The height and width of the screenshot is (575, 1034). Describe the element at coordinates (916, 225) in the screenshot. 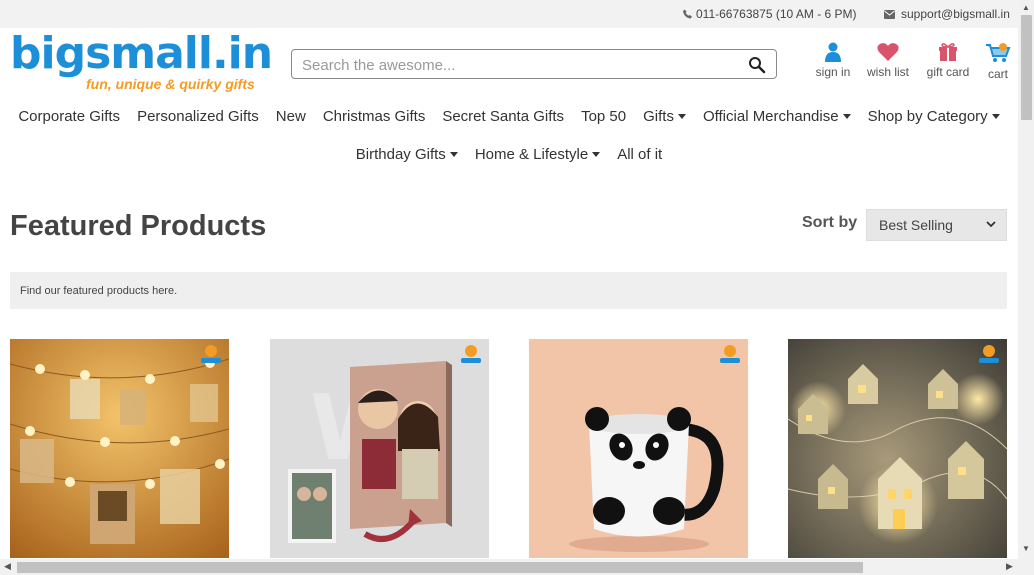

I see `sort-selected-value: Best Selling` at that location.